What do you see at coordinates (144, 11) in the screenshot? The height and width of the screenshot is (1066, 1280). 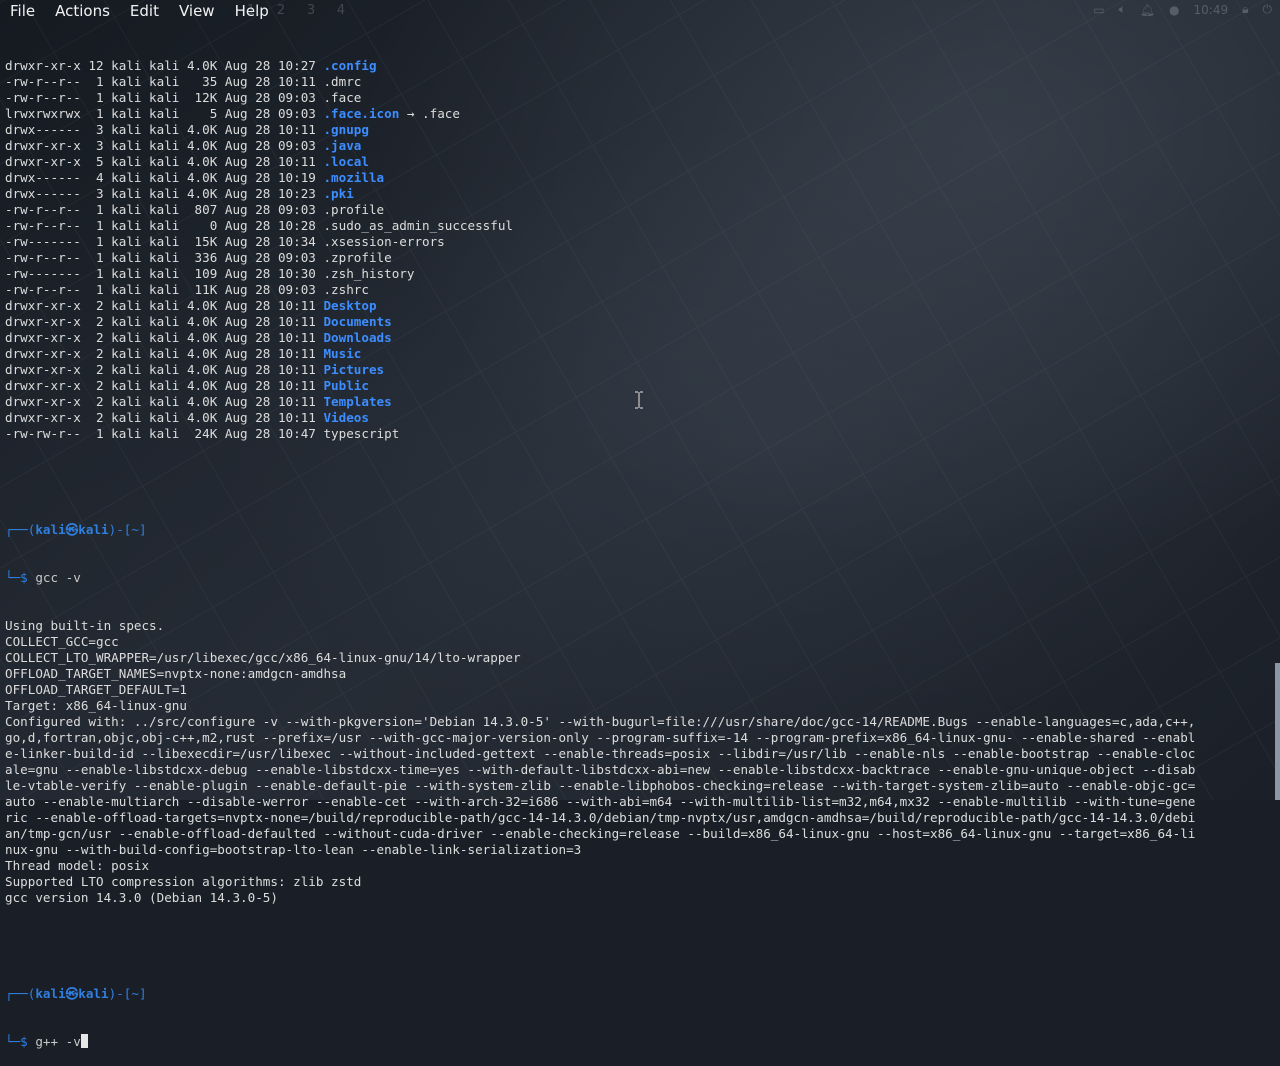 I see `menu-edit: Edit` at bounding box center [144, 11].